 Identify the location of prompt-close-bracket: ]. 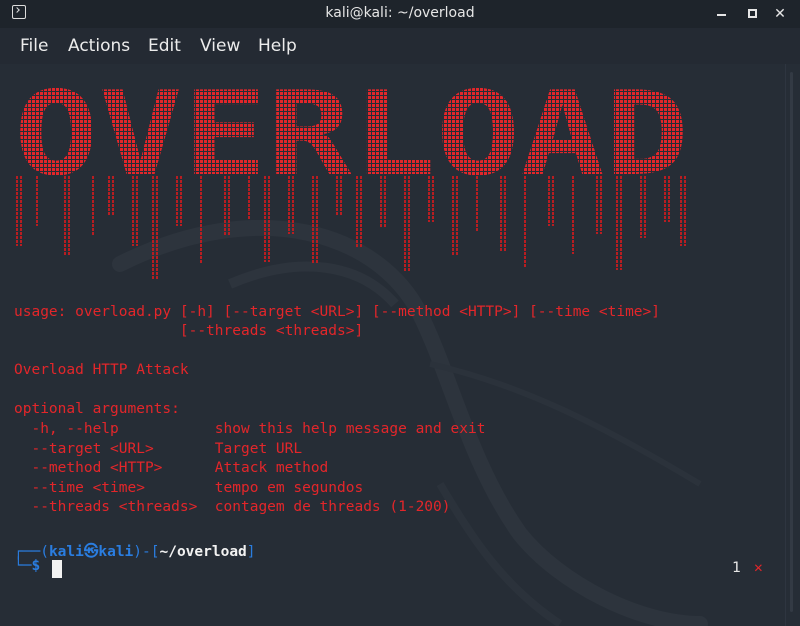
(251, 552).